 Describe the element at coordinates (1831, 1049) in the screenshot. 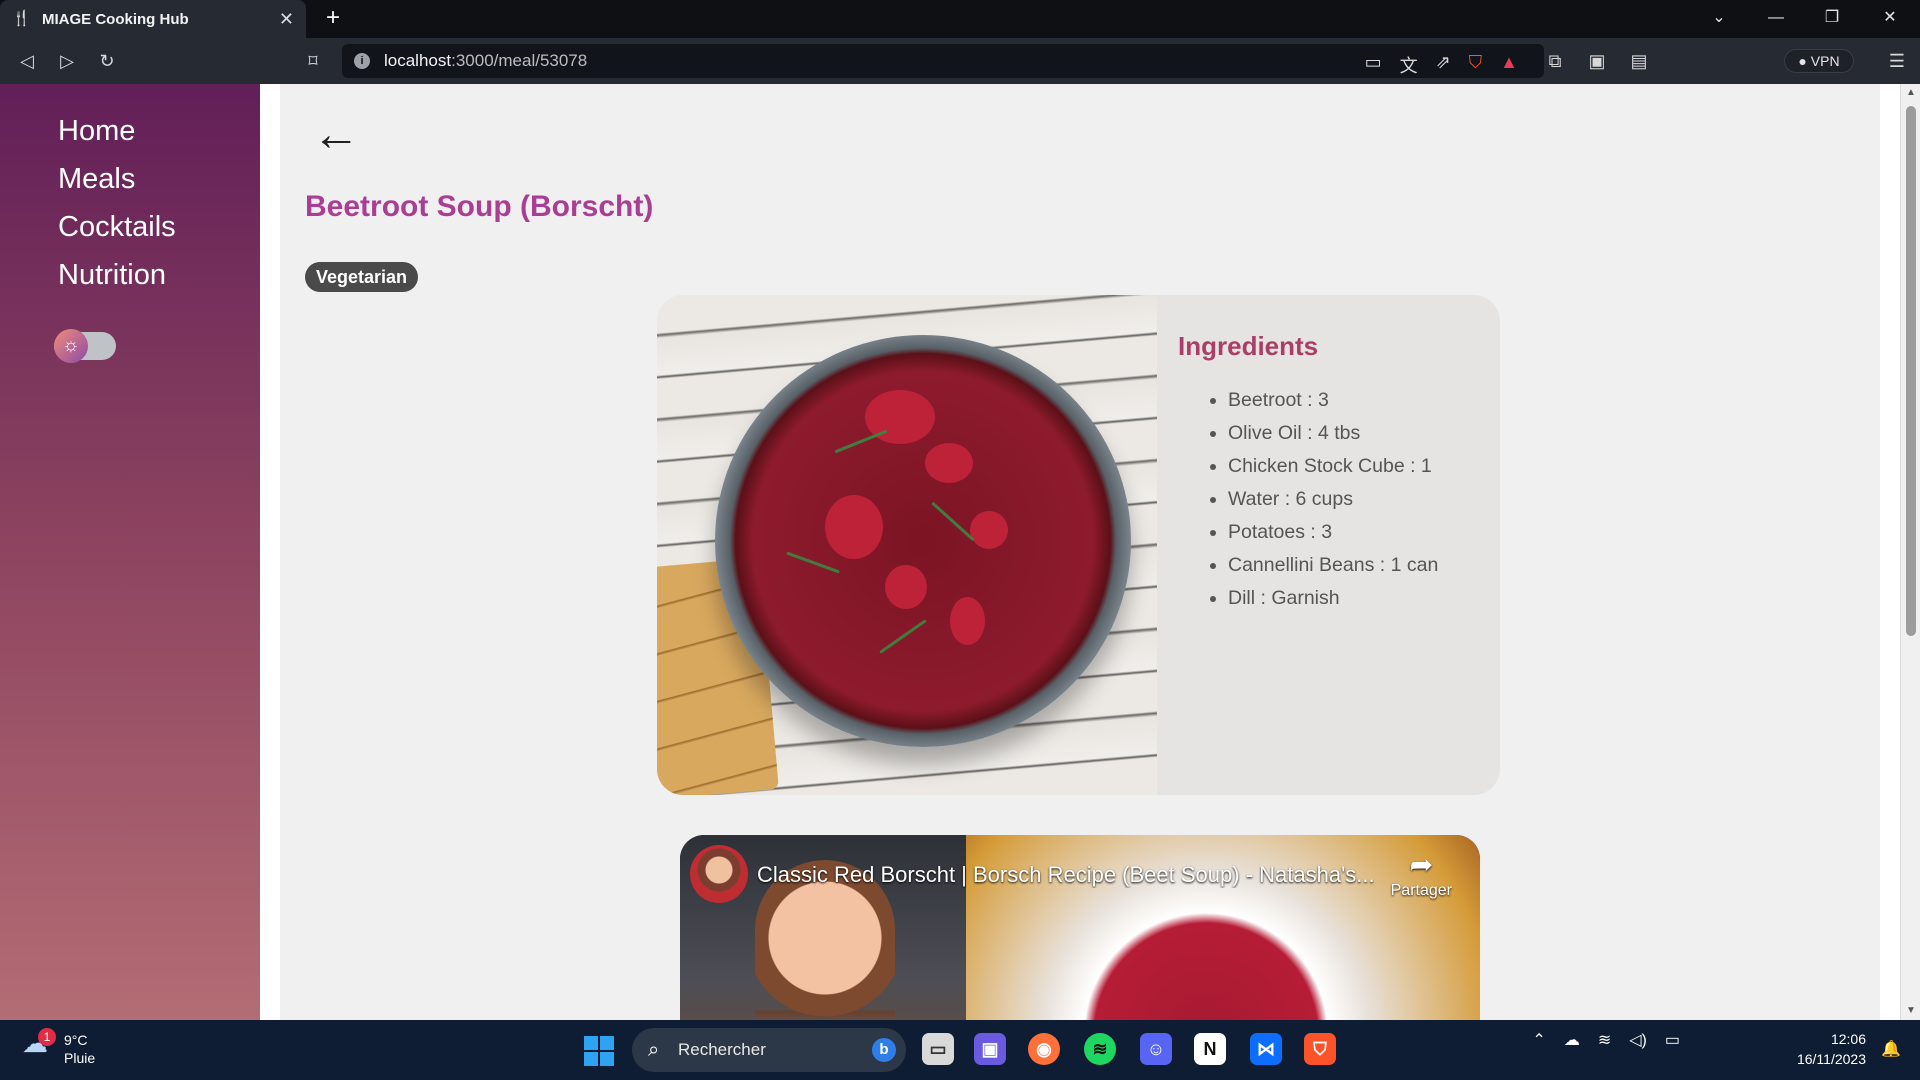

I see `taskbar-clock: 12:06 16/11/2023` at that location.